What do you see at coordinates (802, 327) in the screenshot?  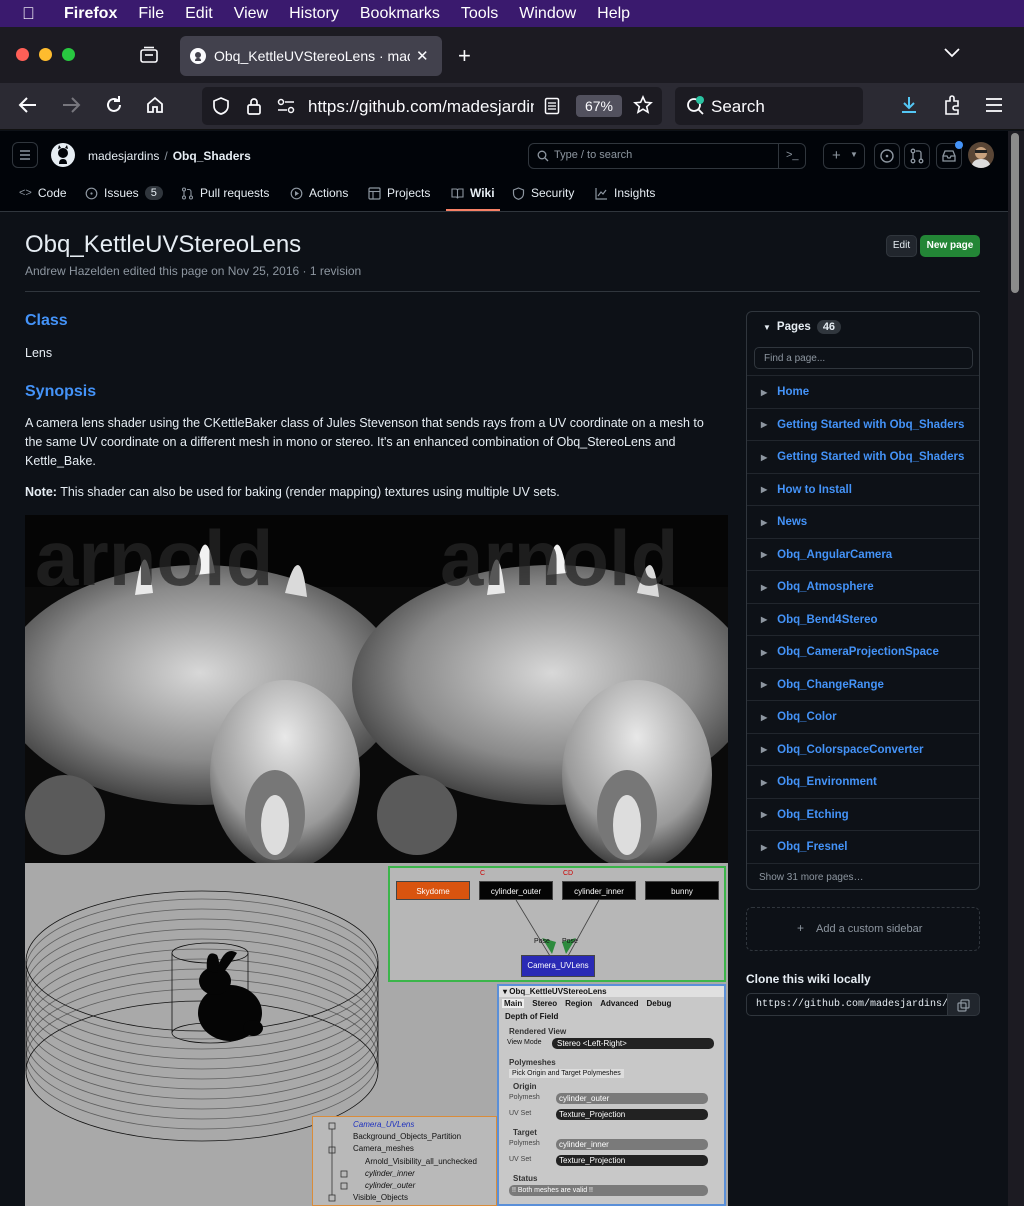 I see `pages-header: ▼ Pages 46` at bounding box center [802, 327].